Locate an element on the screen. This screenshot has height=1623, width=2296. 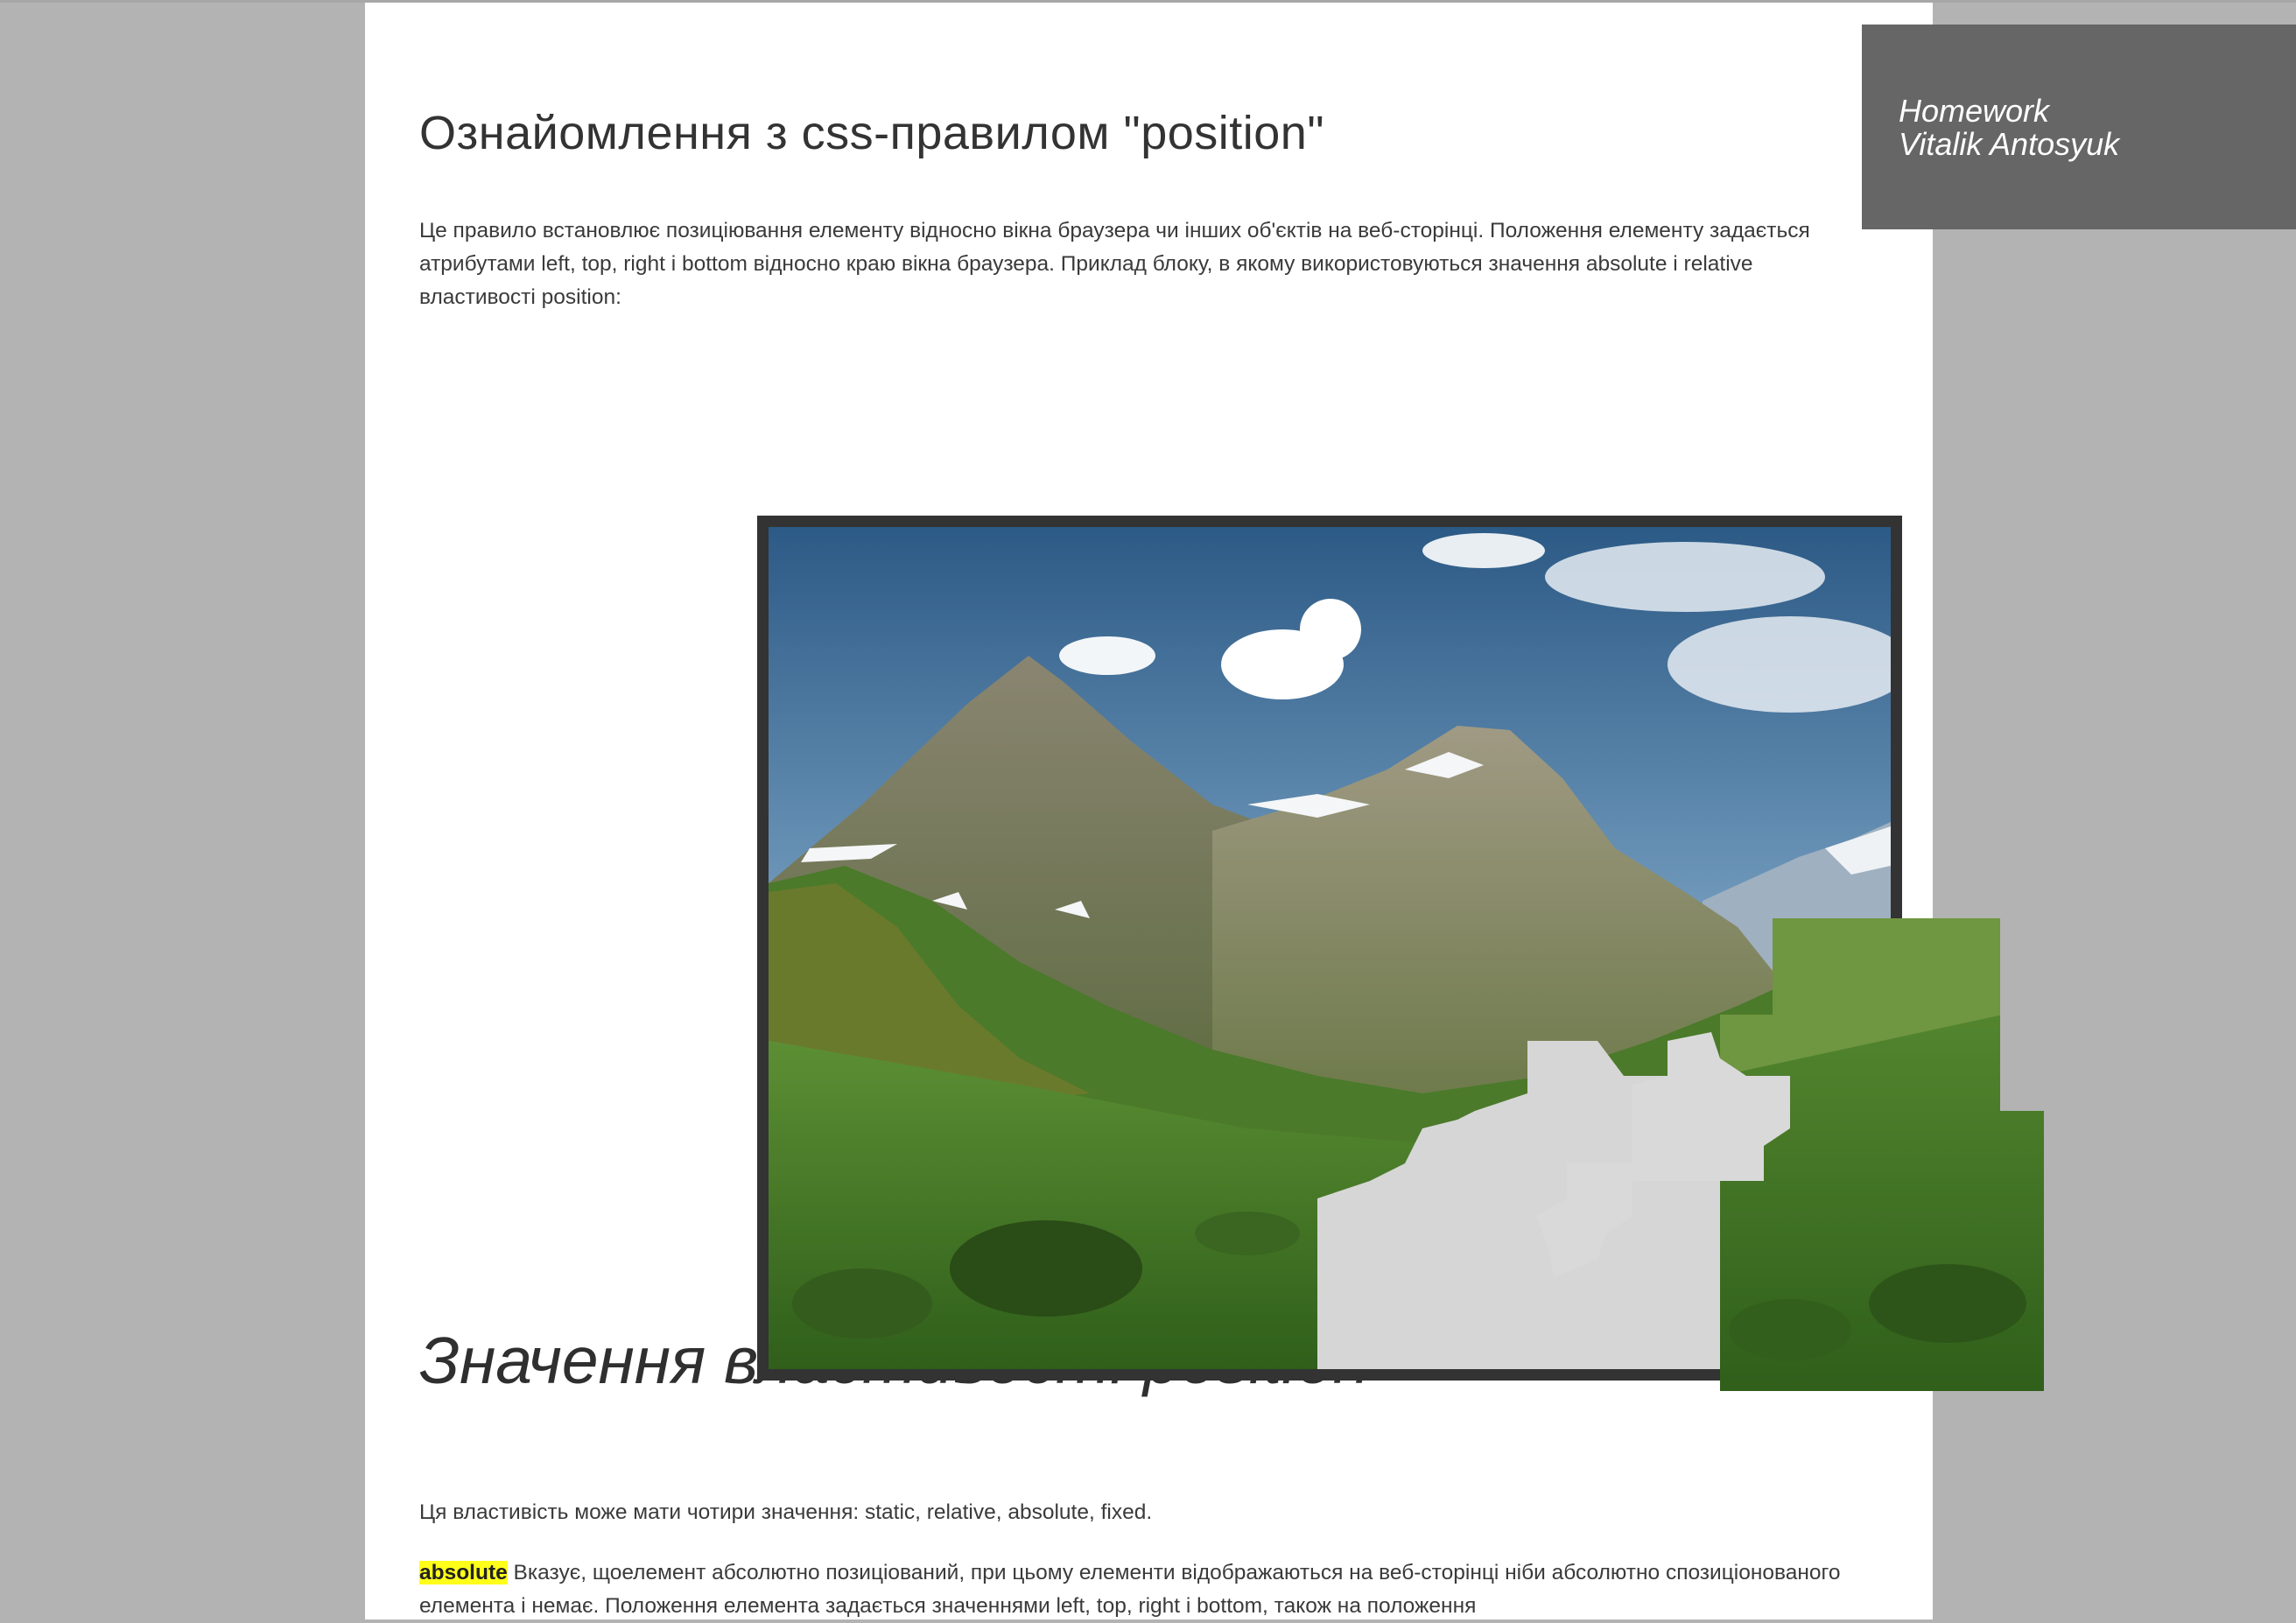
homework-label: Homework is located at coordinates (1974, 111).